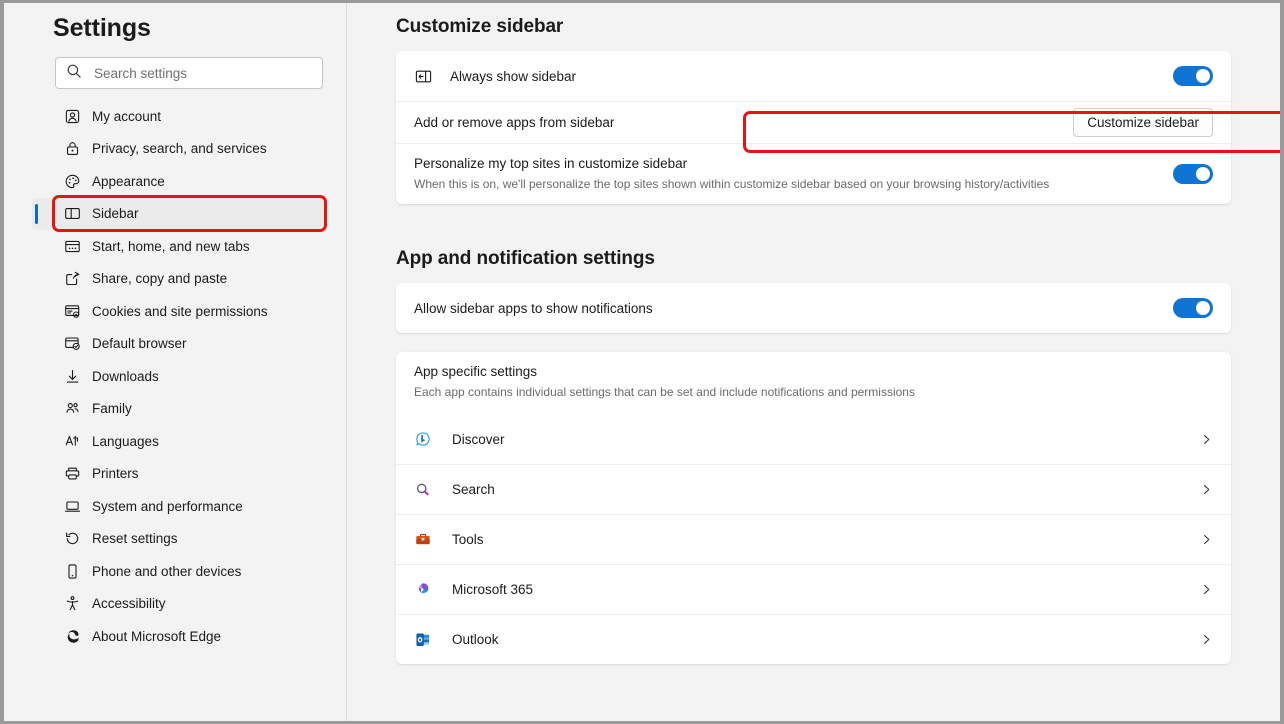  I want to click on sidebar-item-phone-and-other-devices: Phone and other devices, so click(179, 571).